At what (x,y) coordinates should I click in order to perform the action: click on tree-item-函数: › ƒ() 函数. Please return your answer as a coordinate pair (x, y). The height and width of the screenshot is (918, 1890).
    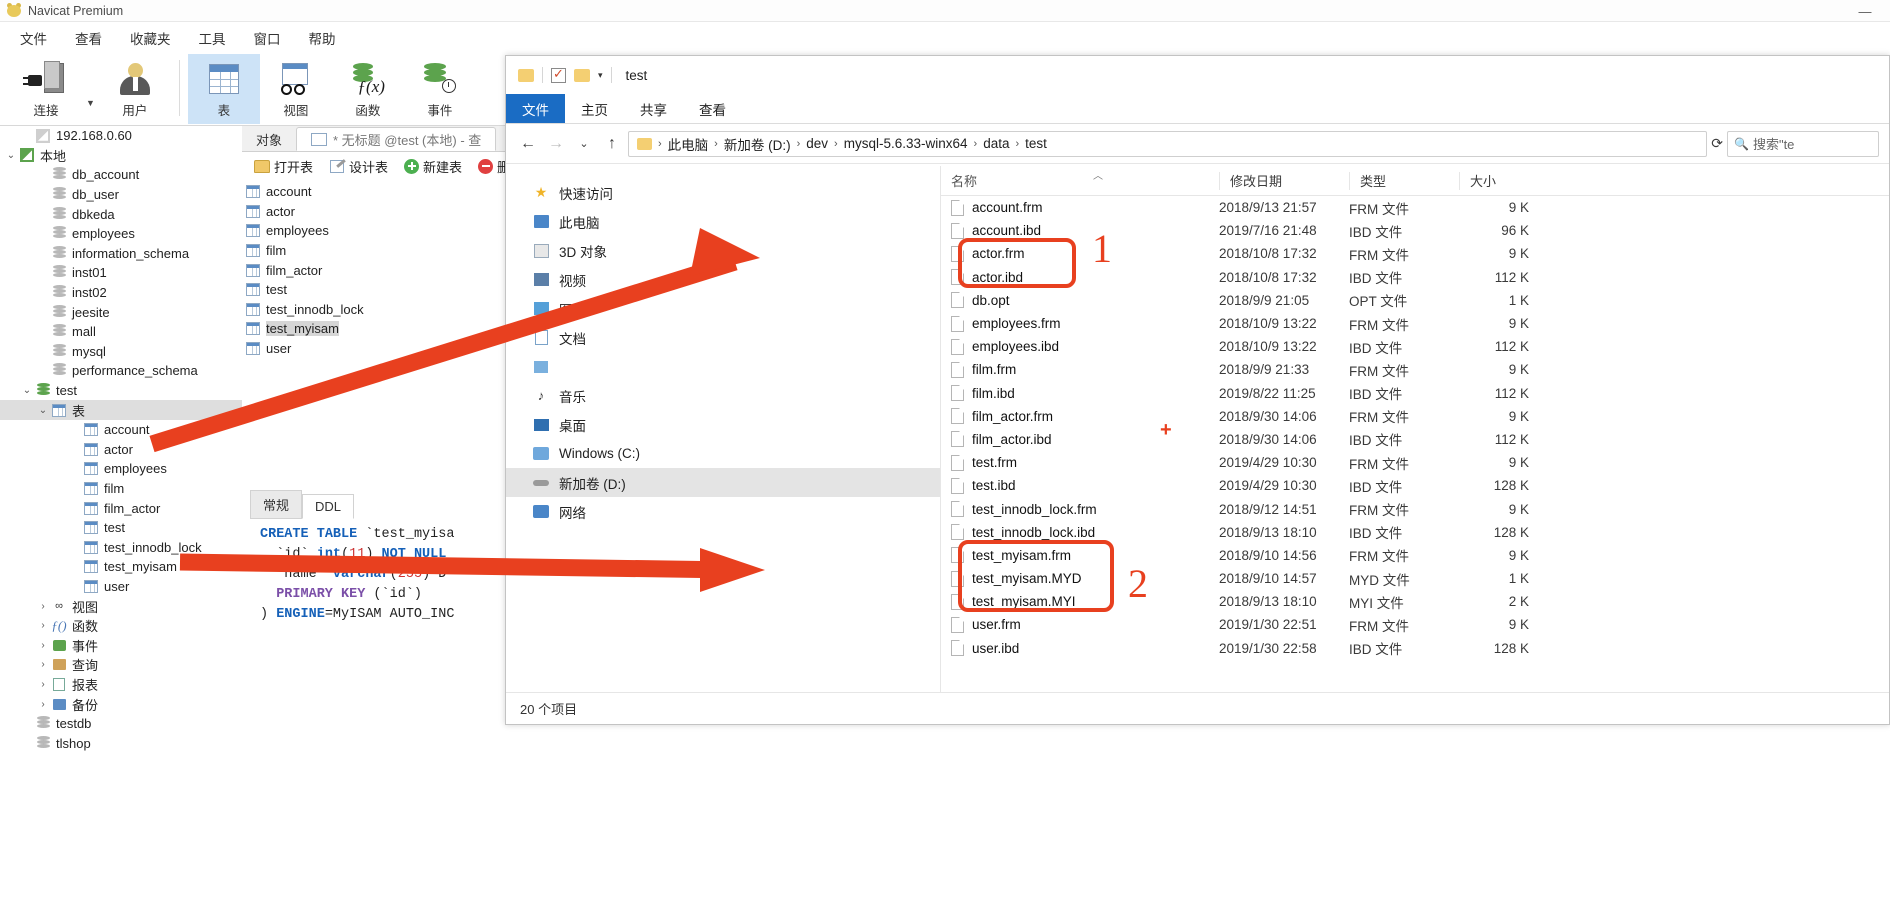
    Looking at the image, I should click on (121, 626).